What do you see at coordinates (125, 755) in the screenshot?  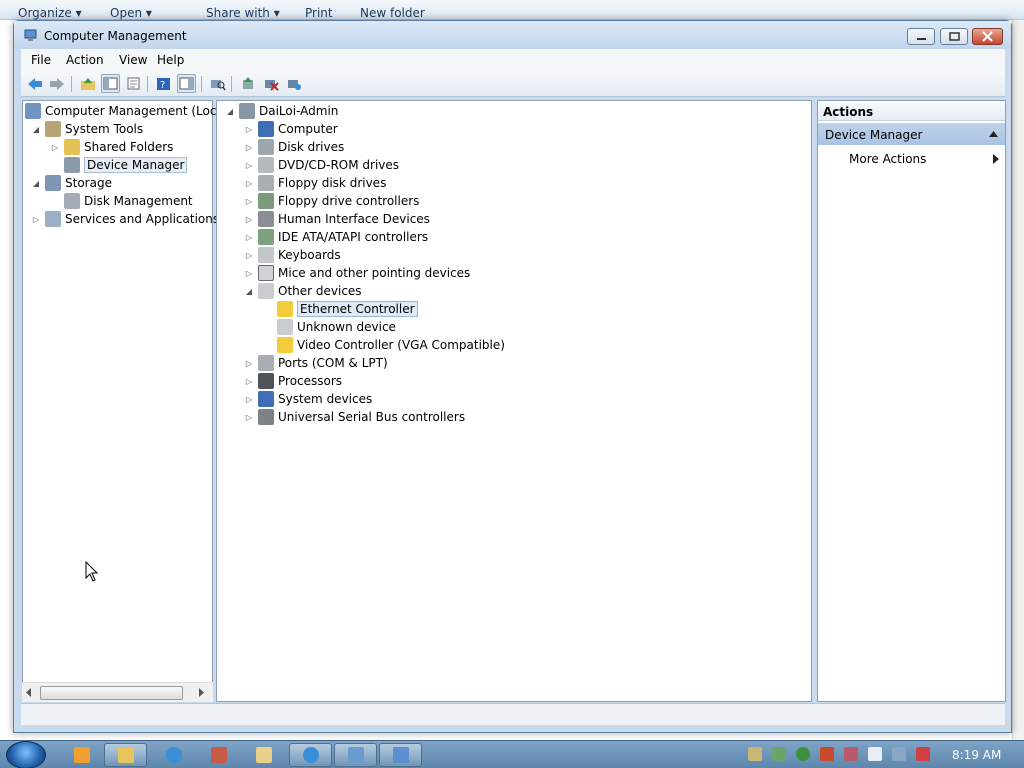 I see `taskbar-explorer` at bounding box center [125, 755].